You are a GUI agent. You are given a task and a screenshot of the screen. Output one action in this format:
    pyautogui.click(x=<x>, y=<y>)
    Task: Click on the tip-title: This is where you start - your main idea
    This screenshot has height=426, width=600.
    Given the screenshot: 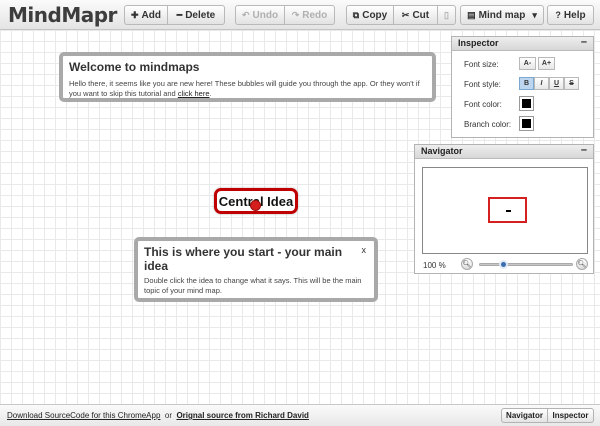 What is the action you would take?
    pyautogui.click(x=243, y=259)
    